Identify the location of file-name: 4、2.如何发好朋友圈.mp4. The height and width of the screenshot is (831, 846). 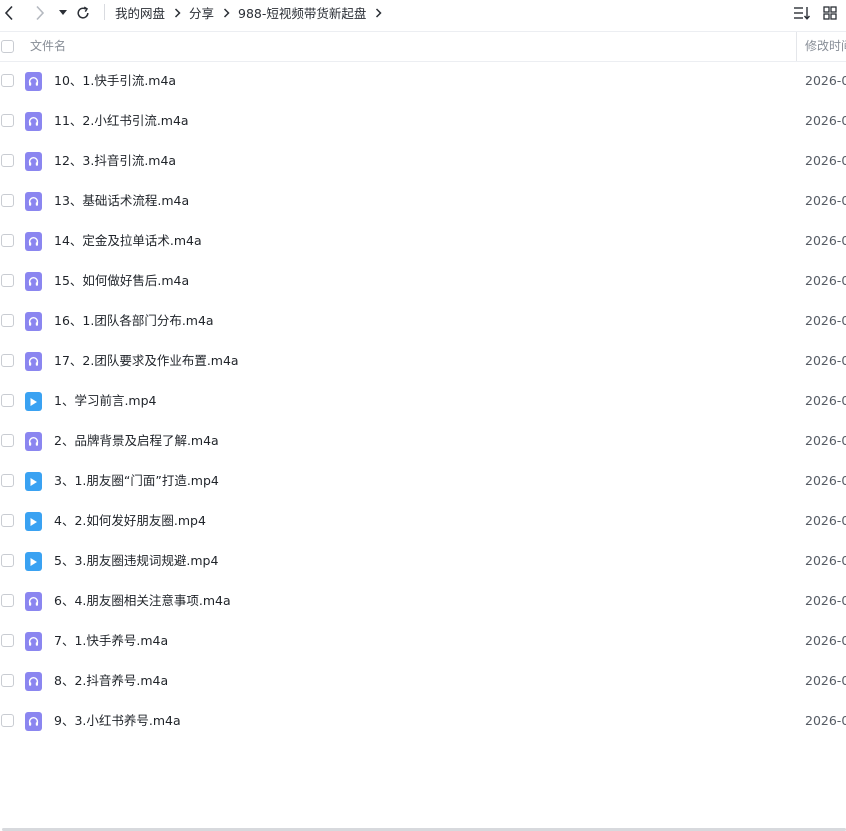
(130, 521).